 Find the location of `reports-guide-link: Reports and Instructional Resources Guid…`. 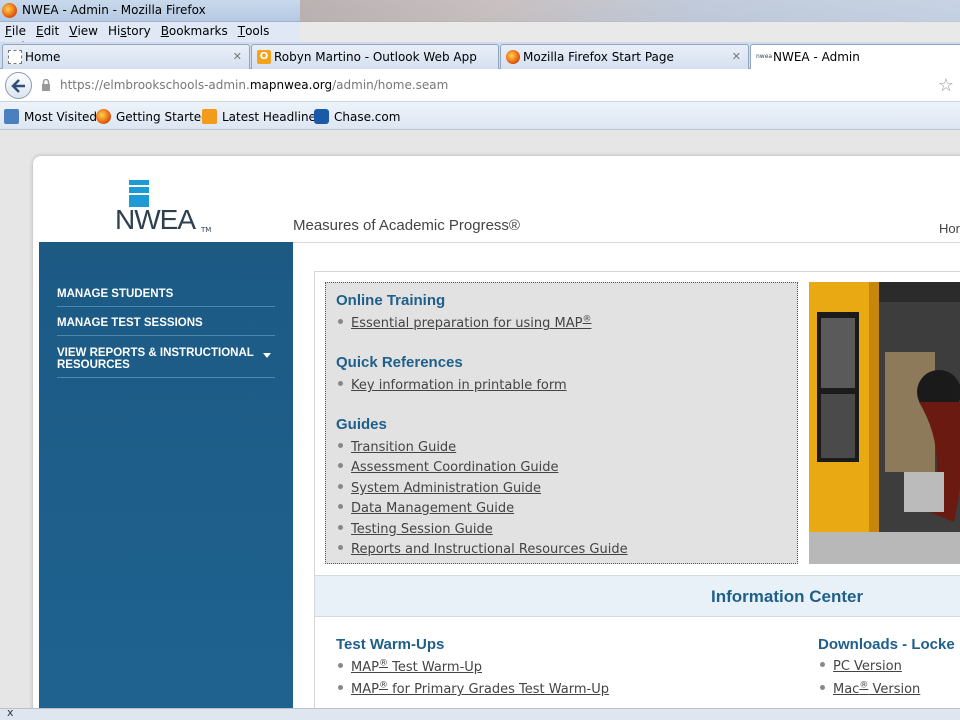

reports-guide-link: Reports and Instructional Resources Guid… is located at coordinates (489, 549).